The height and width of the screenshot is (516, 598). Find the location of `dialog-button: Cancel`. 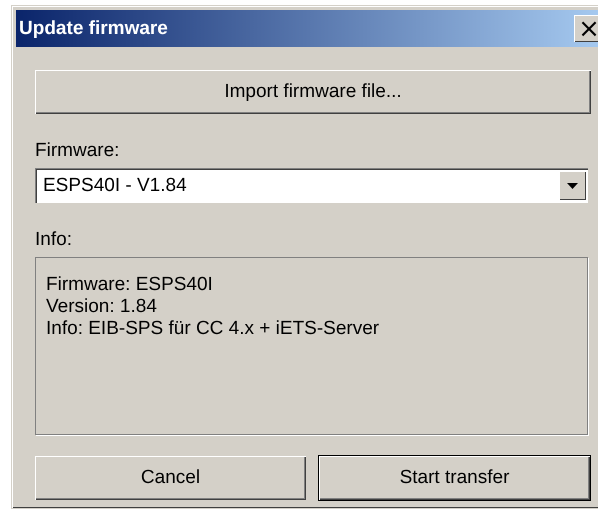

dialog-button: Cancel is located at coordinates (170, 478).